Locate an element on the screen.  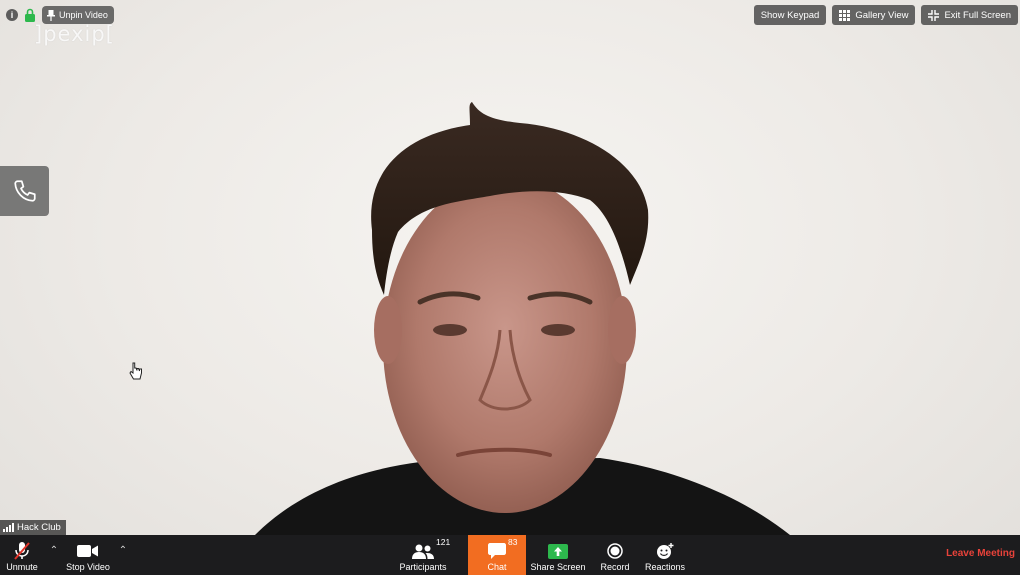
reactions-label: Reactions is located at coordinates (665, 567).